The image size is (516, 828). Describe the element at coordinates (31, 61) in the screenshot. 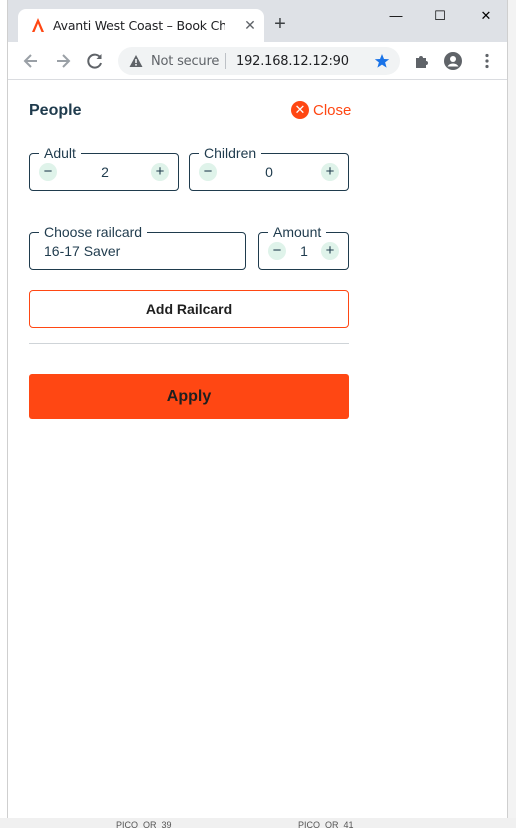

I see `back-arrow-icon` at that location.